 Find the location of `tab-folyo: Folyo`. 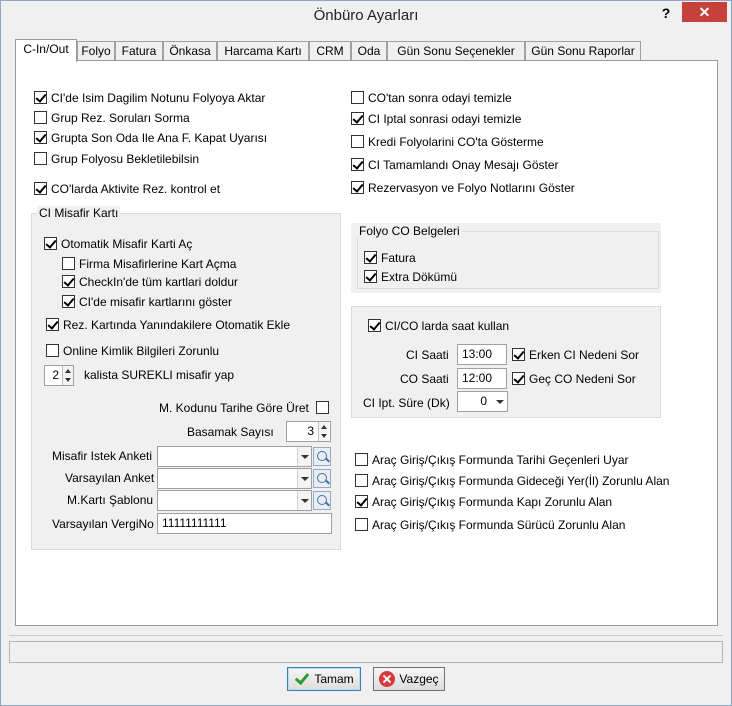

tab-folyo: Folyo is located at coordinates (96, 51).